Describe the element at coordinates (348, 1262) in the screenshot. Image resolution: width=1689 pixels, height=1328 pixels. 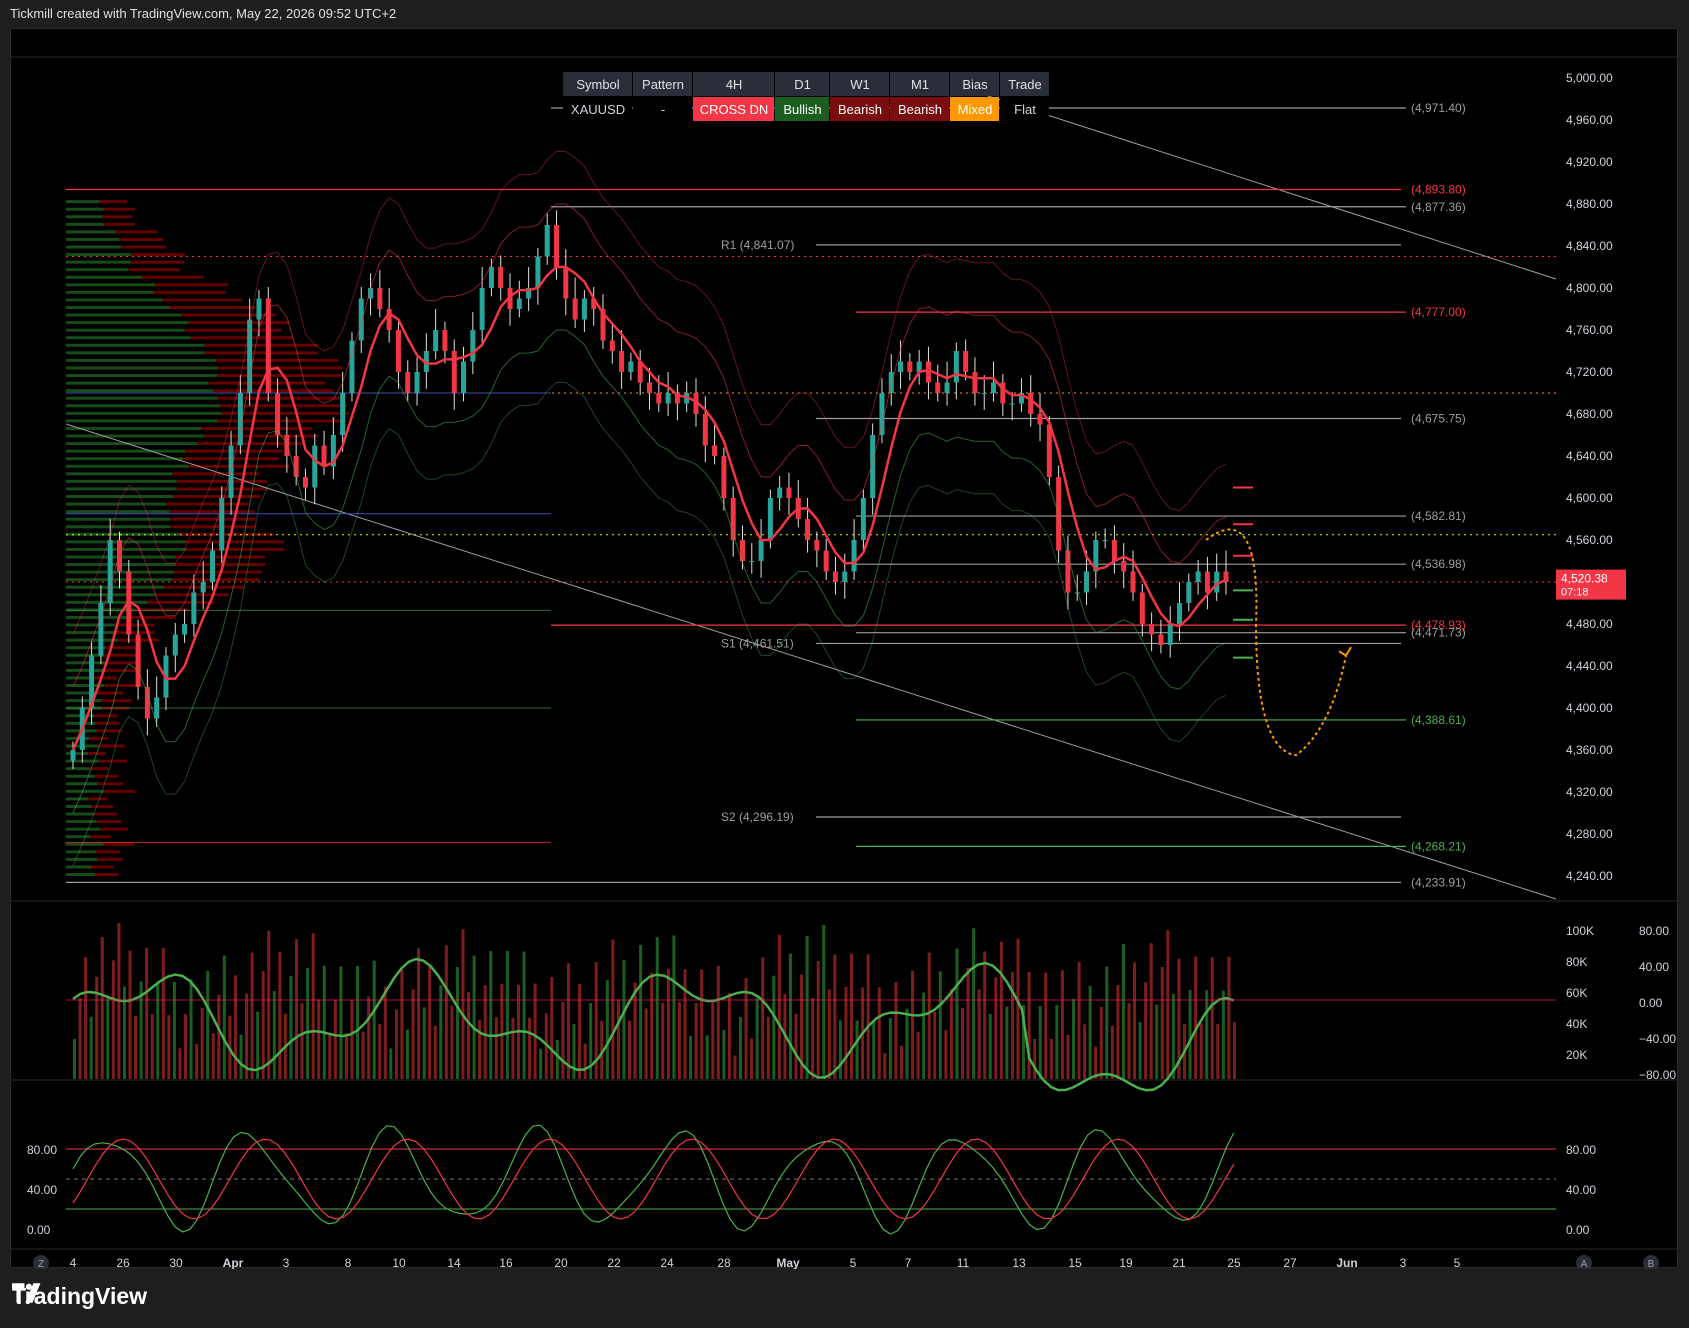
I see `time-tick-label: 8` at that location.